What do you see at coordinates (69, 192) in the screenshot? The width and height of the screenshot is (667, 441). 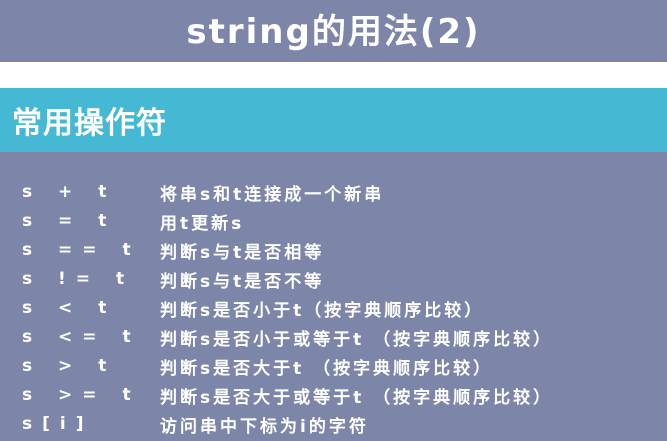 I see `operator: s + t` at bounding box center [69, 192].